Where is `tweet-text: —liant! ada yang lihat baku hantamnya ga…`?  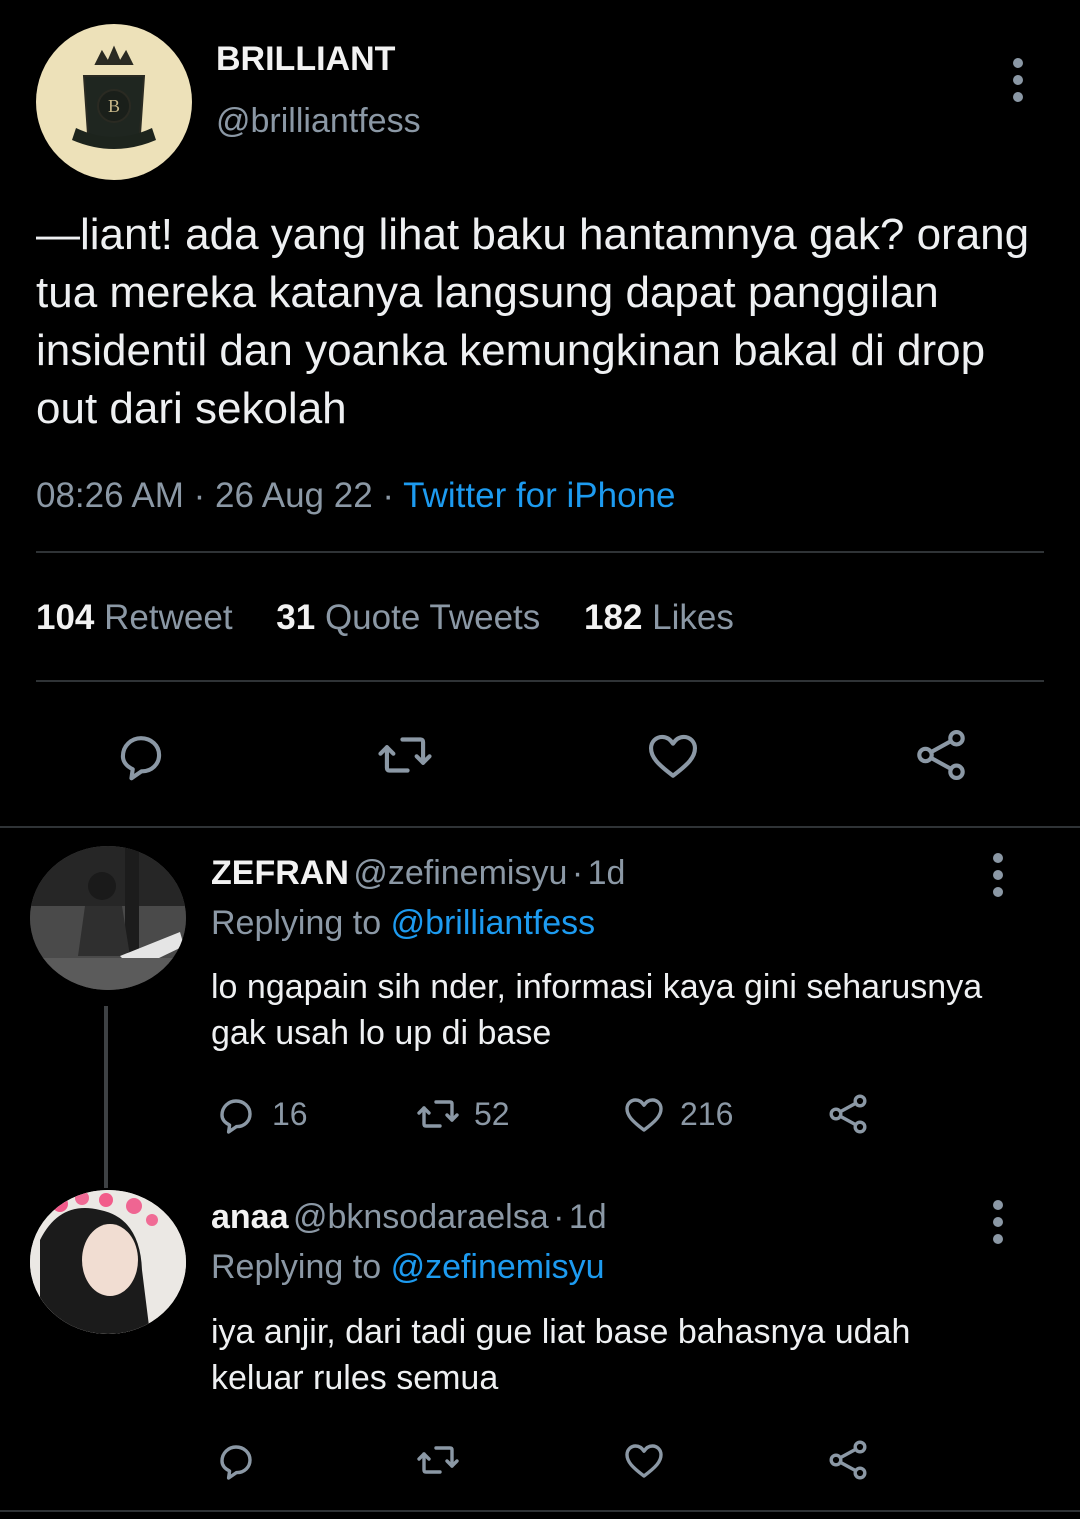
tweet-text: —liant! ada yang lihat baku hantamnya ga… is located at coordinates (533, 321).